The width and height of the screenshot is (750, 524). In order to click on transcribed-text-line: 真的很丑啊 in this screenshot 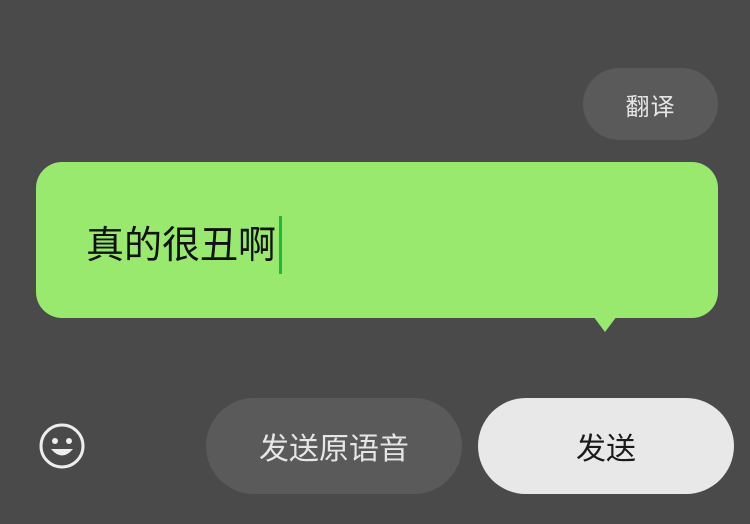, I will do `click(184, 245)`.